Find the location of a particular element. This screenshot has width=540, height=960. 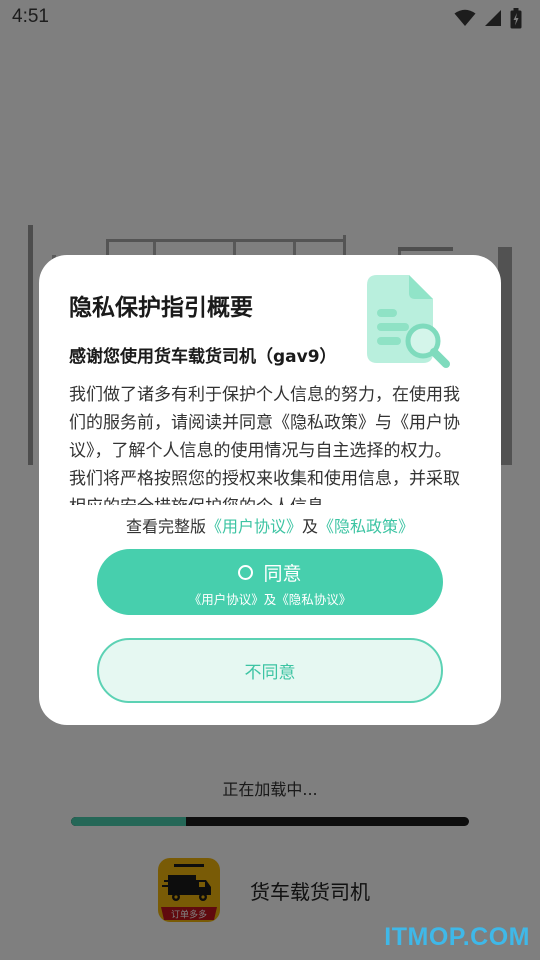

agree-label: 同意 is located at coordinates (282, 574).